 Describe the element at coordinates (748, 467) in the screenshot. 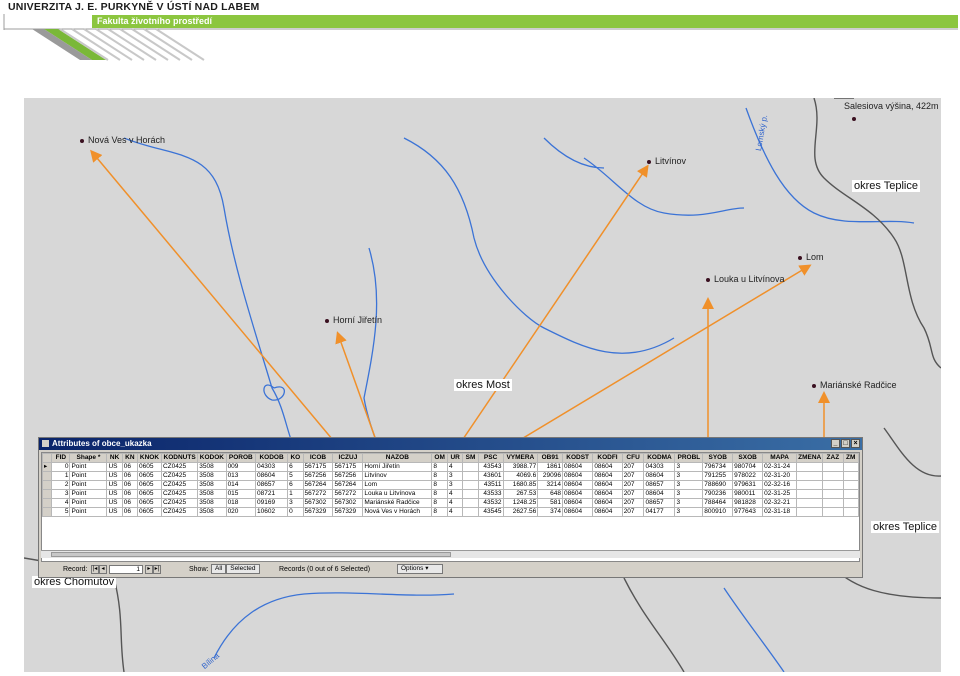

I see `table-cell: 980704` at that location.